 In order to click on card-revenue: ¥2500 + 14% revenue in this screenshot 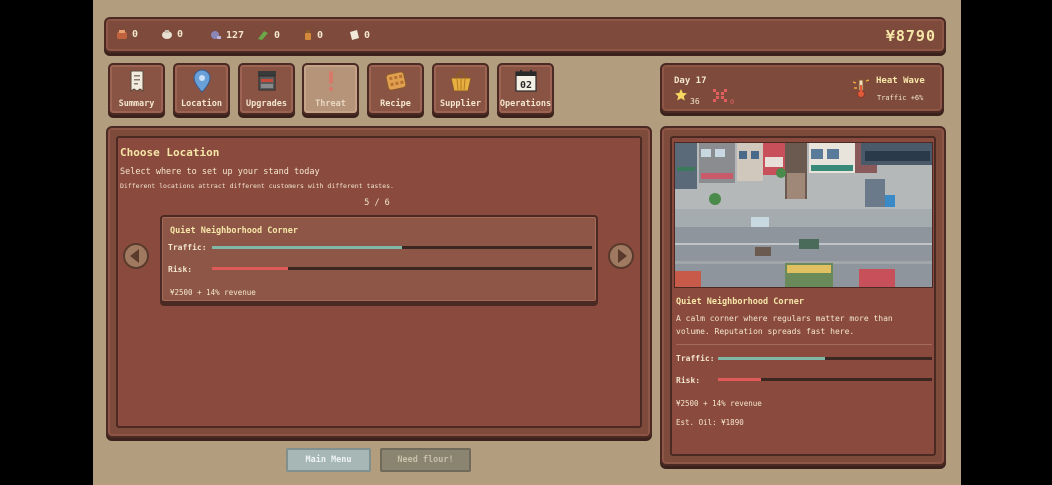, I will do `click(213, 292)`.